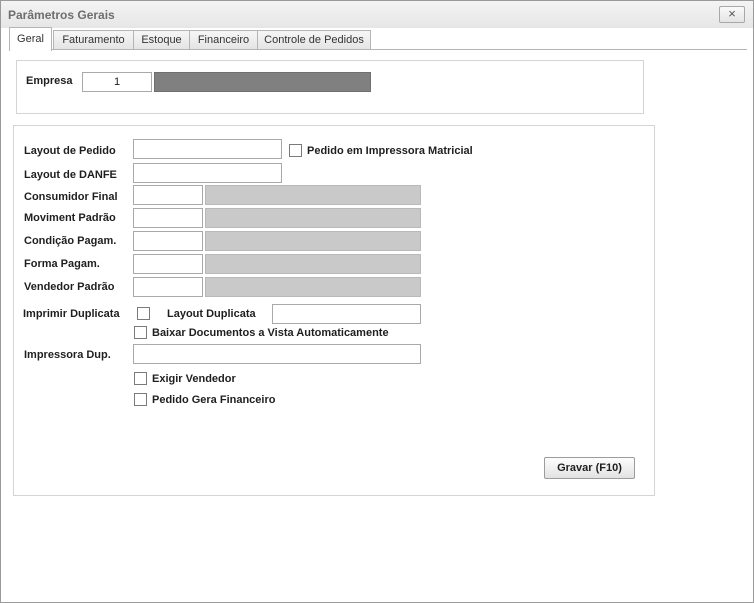 Image resolution: width=754 pixels, height=603 pixels. Describe the element at coordinates (140, 332) in the screenshot. I see `baixar-documentos-checkbox` at that location.